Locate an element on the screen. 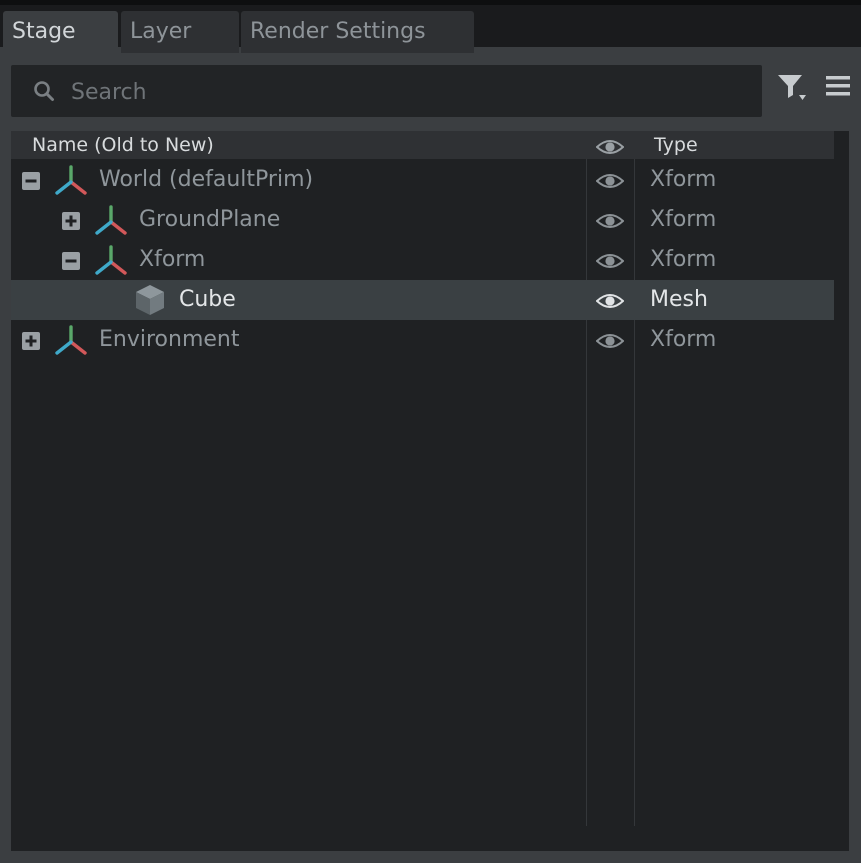 Image resolution: width=861 pixels, height=863 pixels. search-input is located at coordinates (401, 92).